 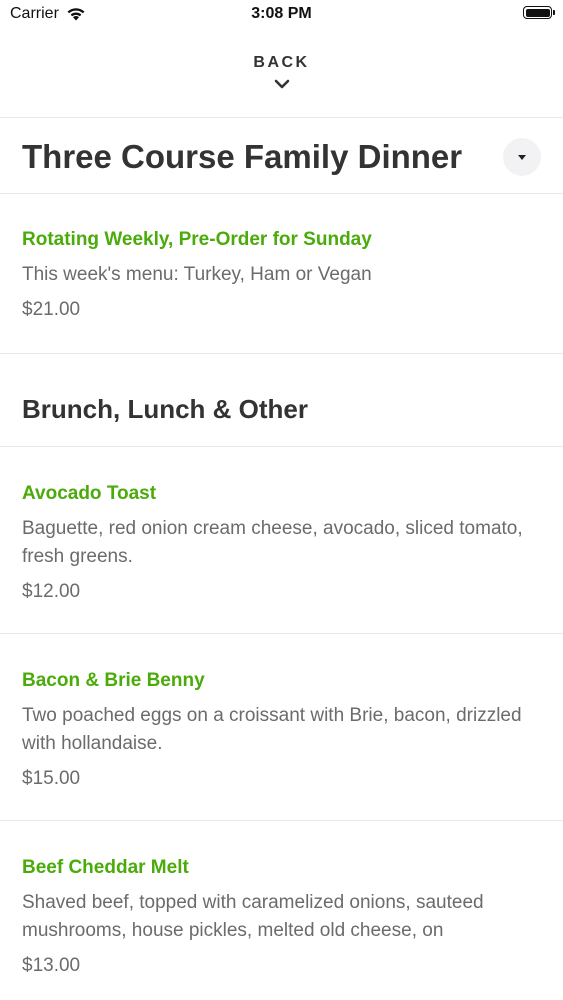 What do you see at coordinates (282, 85) in the screenshot?
I see `chevron-down-icon` at bounding box center [282, 85].